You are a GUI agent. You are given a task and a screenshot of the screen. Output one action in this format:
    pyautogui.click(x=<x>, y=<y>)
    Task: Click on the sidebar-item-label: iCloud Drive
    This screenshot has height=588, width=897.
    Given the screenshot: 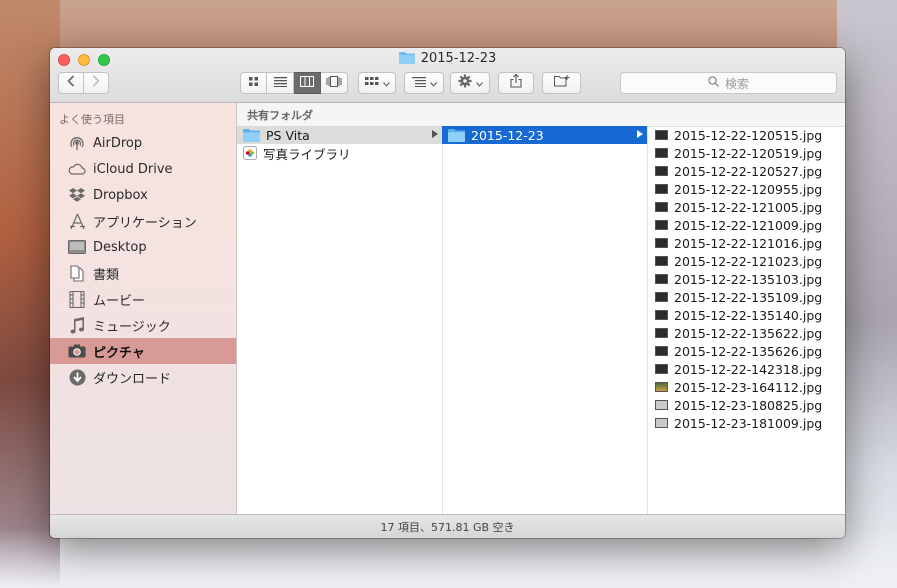 What is the action you would take?
    pyautogui.click(x=133, y=169)
    